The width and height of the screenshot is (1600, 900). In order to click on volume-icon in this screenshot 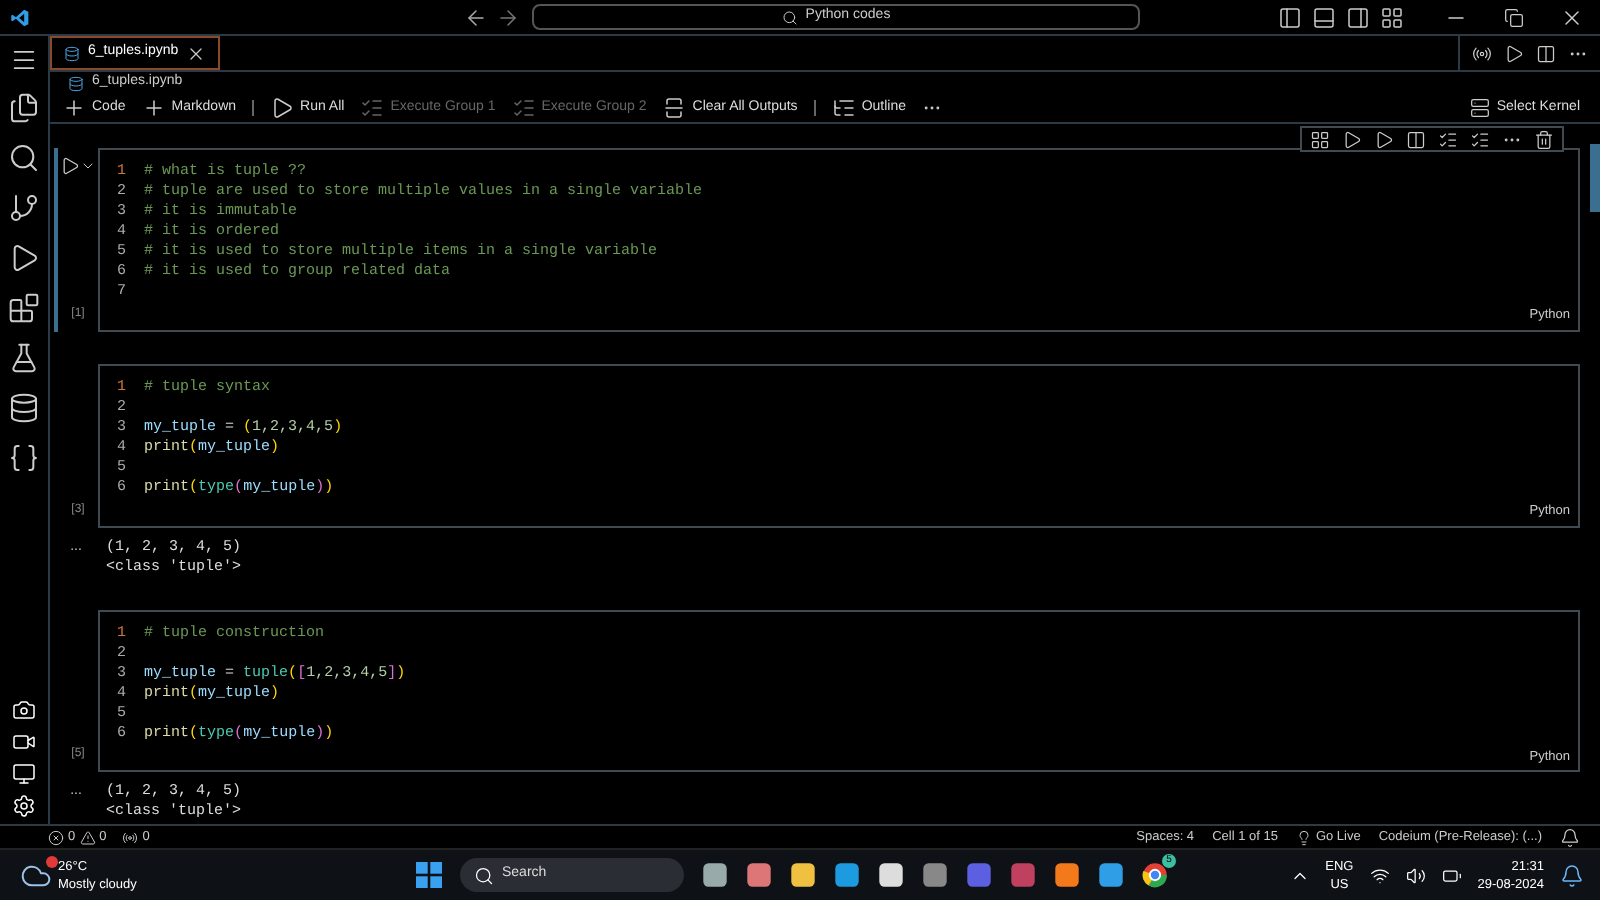, I will do `click(1415, 875)`.